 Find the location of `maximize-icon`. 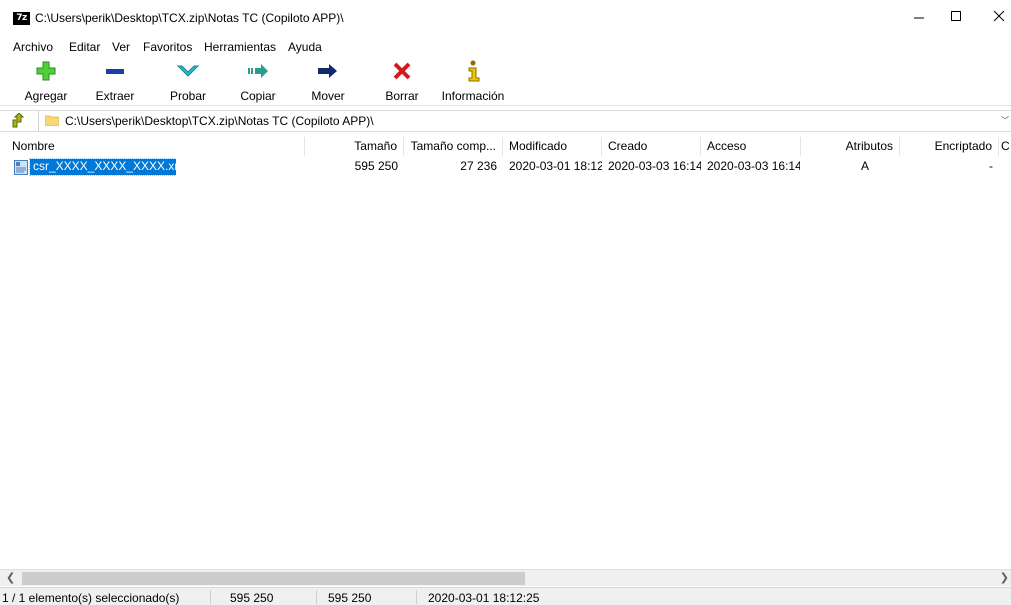

maximize-icon is located at coordinates (956, 16).